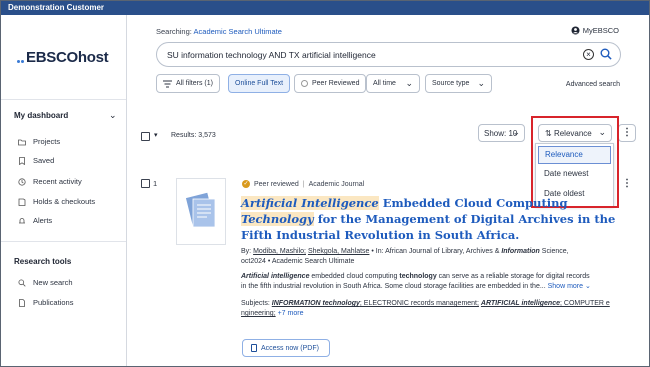 Image resolution: width=650 pixels, height=367 pixels. Describe the element at coordinates (21, 58) in the screenshot. I see `logo-dots-icon` at that location.